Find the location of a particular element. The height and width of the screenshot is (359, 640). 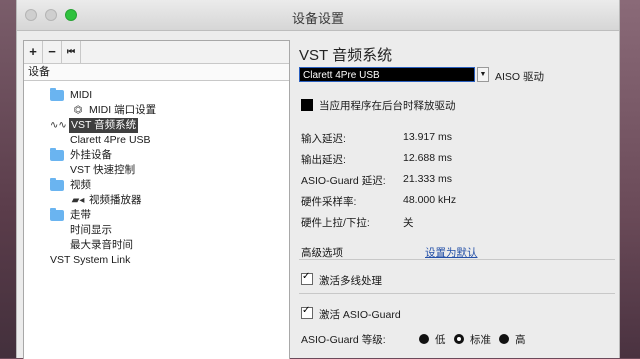

tree-item-transport: 走带 is located at coordinates (70, 215).